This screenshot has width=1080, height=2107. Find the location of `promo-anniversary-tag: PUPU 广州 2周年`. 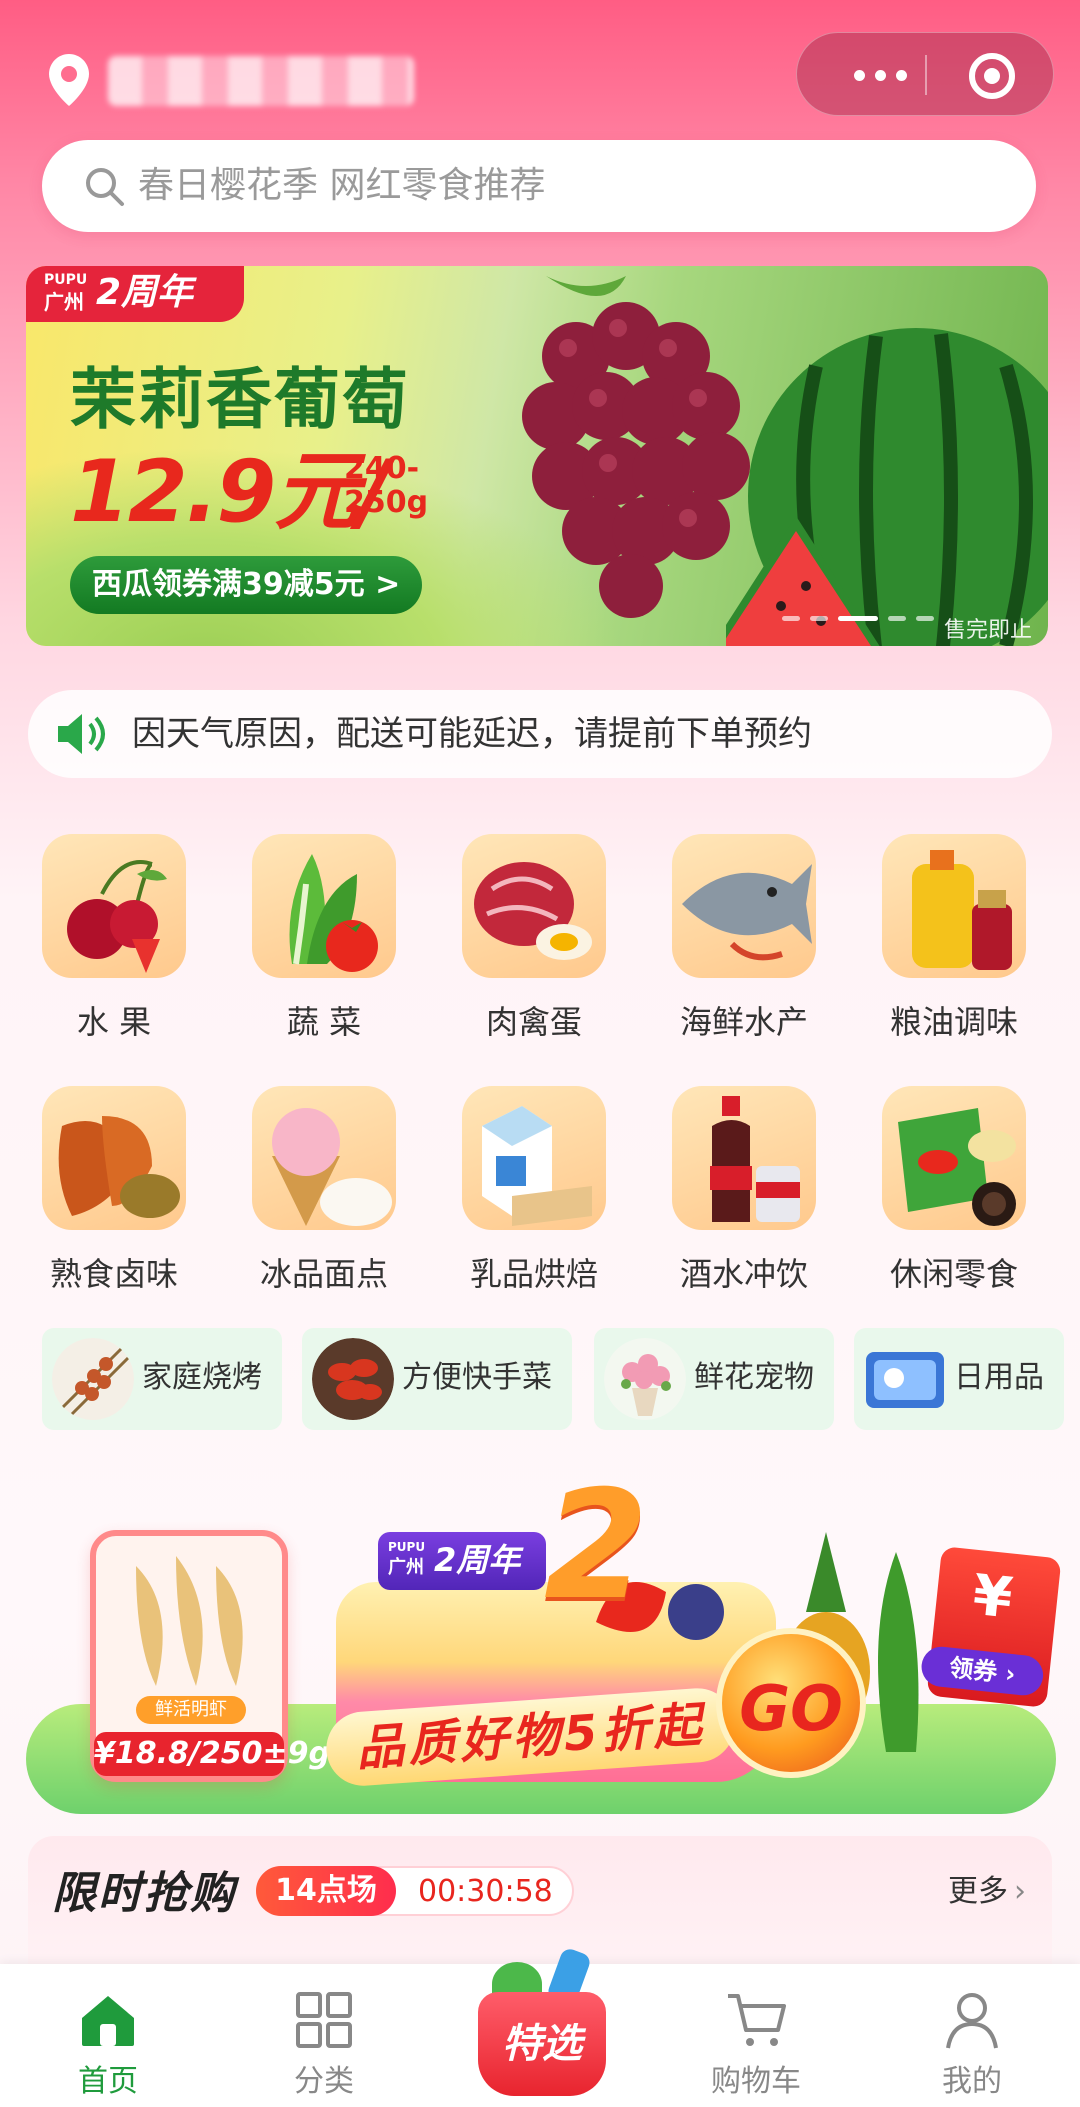

promo-anniversary-tag: PUPU 广州 2周年 is located at coordinates (462, 1561).